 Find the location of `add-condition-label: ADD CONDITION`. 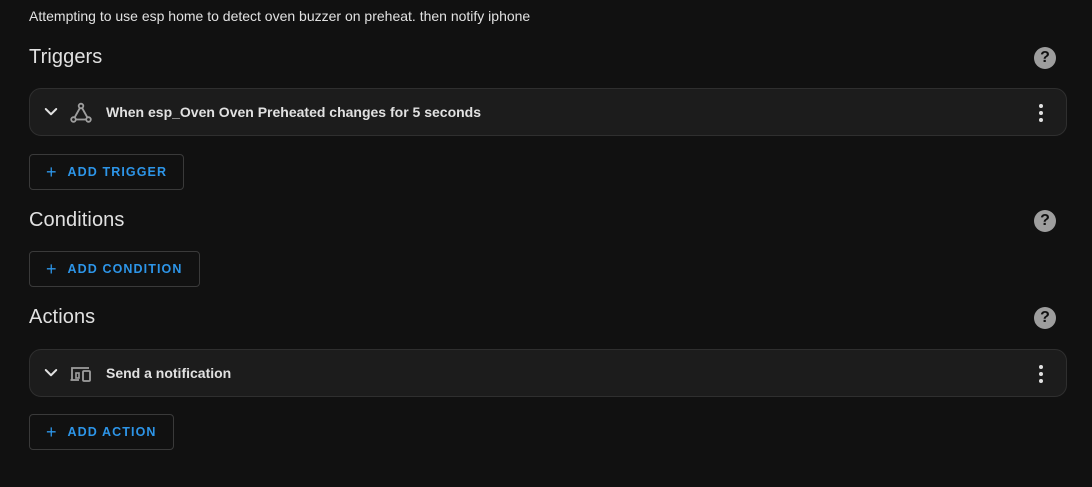

add-condition-label: ADD CONDITION is located at coordinates (125, 269).